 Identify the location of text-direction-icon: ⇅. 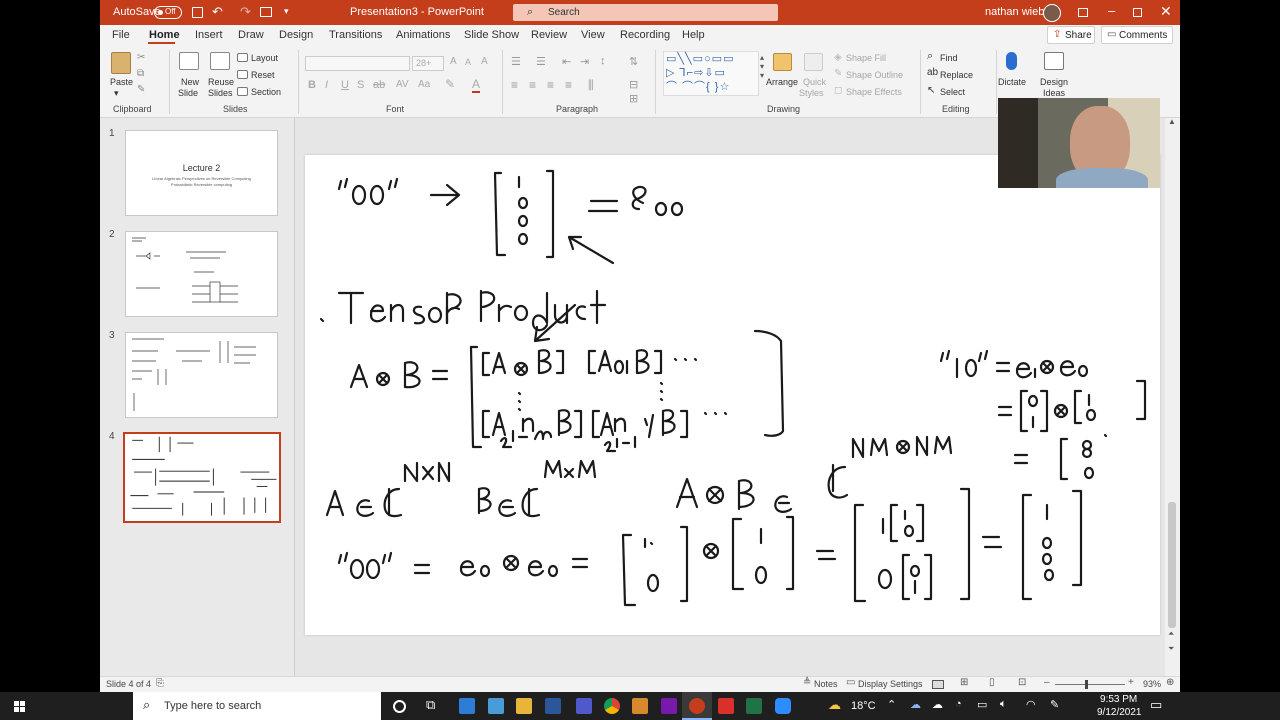
(633, 61).